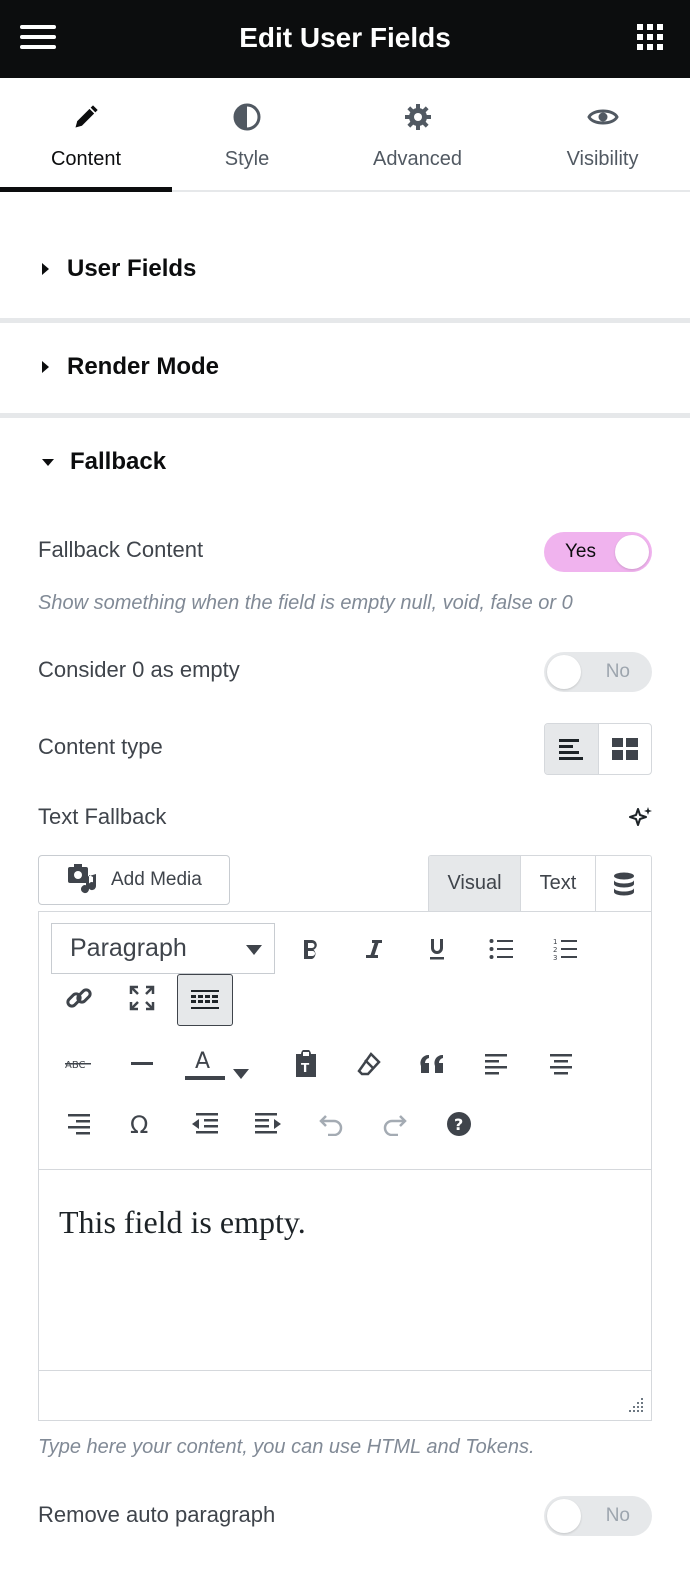 Image resolution: width=690 pixels, height=1580 pixels. Describe the element at coordinates (205, 1000) in the screenshot. I see `keyboard-toolbar-toggle-icon` at that location.